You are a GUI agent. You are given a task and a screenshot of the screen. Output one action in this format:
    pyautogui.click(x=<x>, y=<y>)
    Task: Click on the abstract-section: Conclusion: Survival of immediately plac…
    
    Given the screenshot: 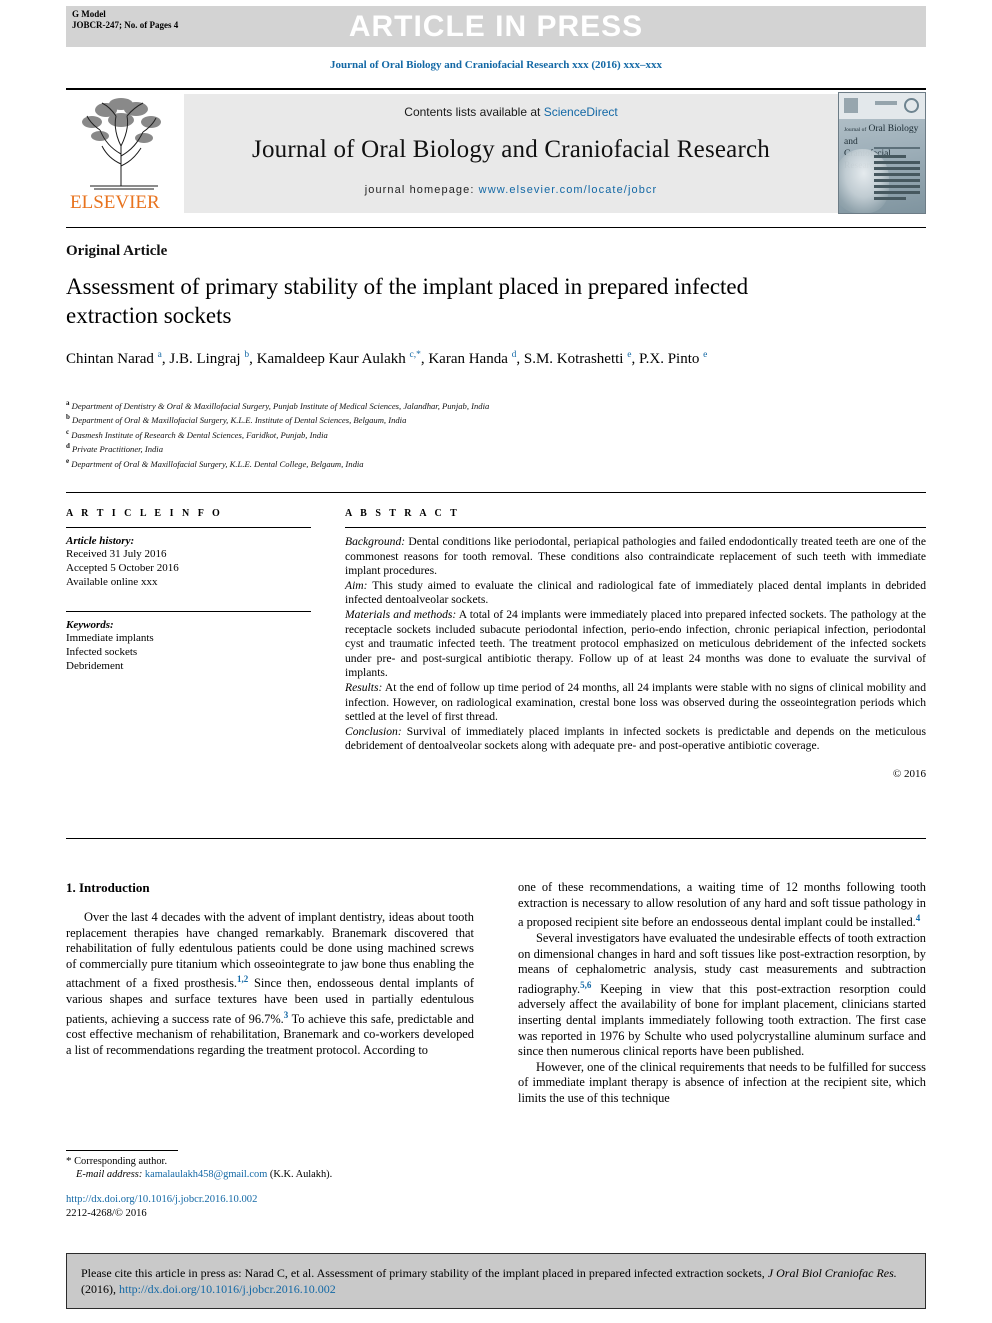 What is the action you would take?
    pyautogui.click(x=635, y=738)
    